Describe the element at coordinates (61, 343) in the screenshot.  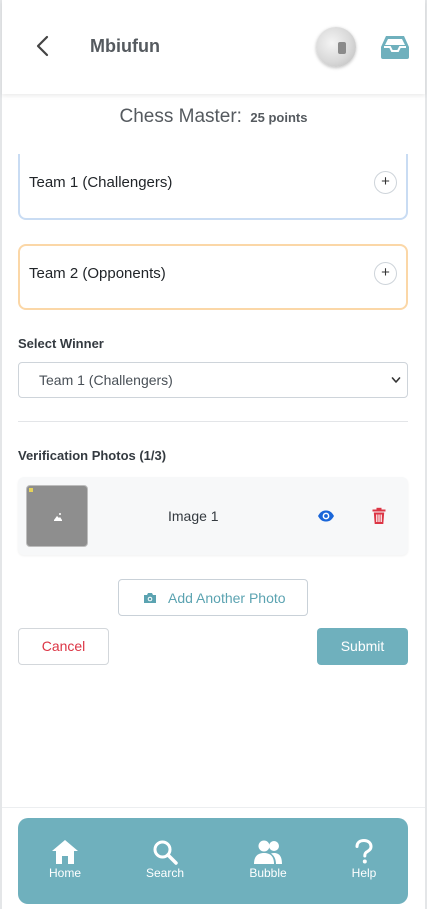
I see `select-winner-label: Select Winner` at that location.